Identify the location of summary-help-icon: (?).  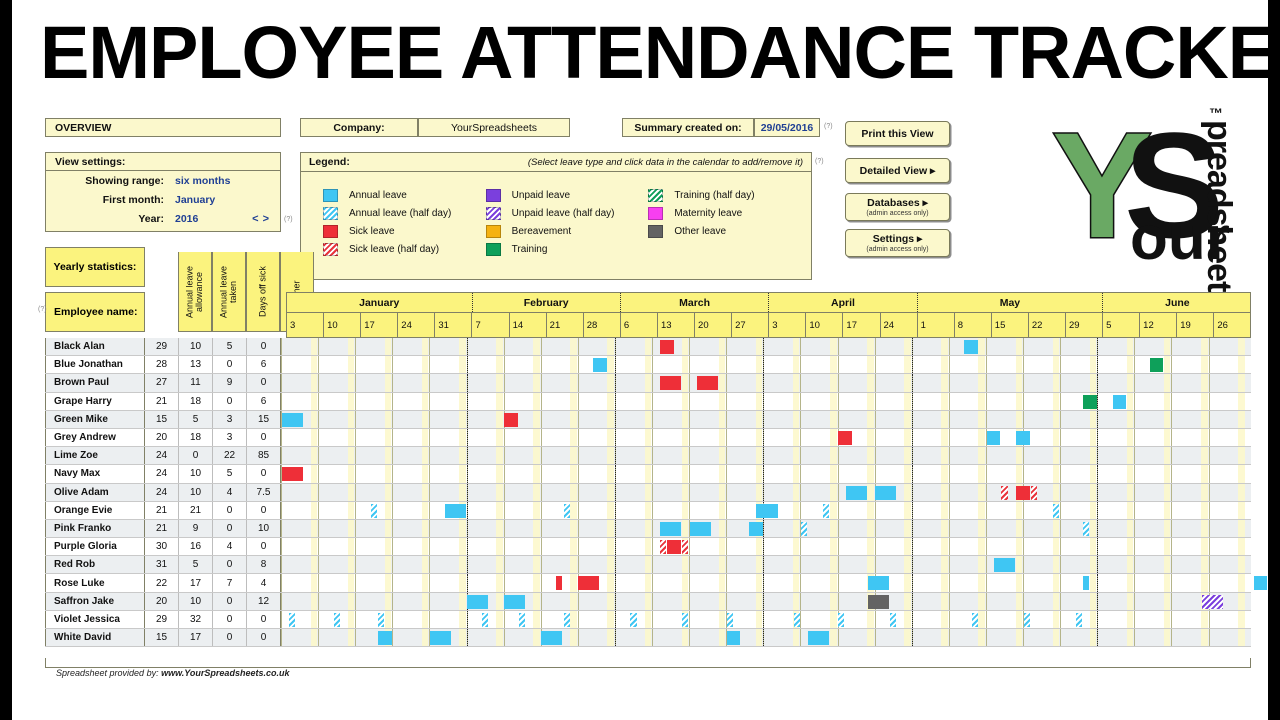
(828, 126).